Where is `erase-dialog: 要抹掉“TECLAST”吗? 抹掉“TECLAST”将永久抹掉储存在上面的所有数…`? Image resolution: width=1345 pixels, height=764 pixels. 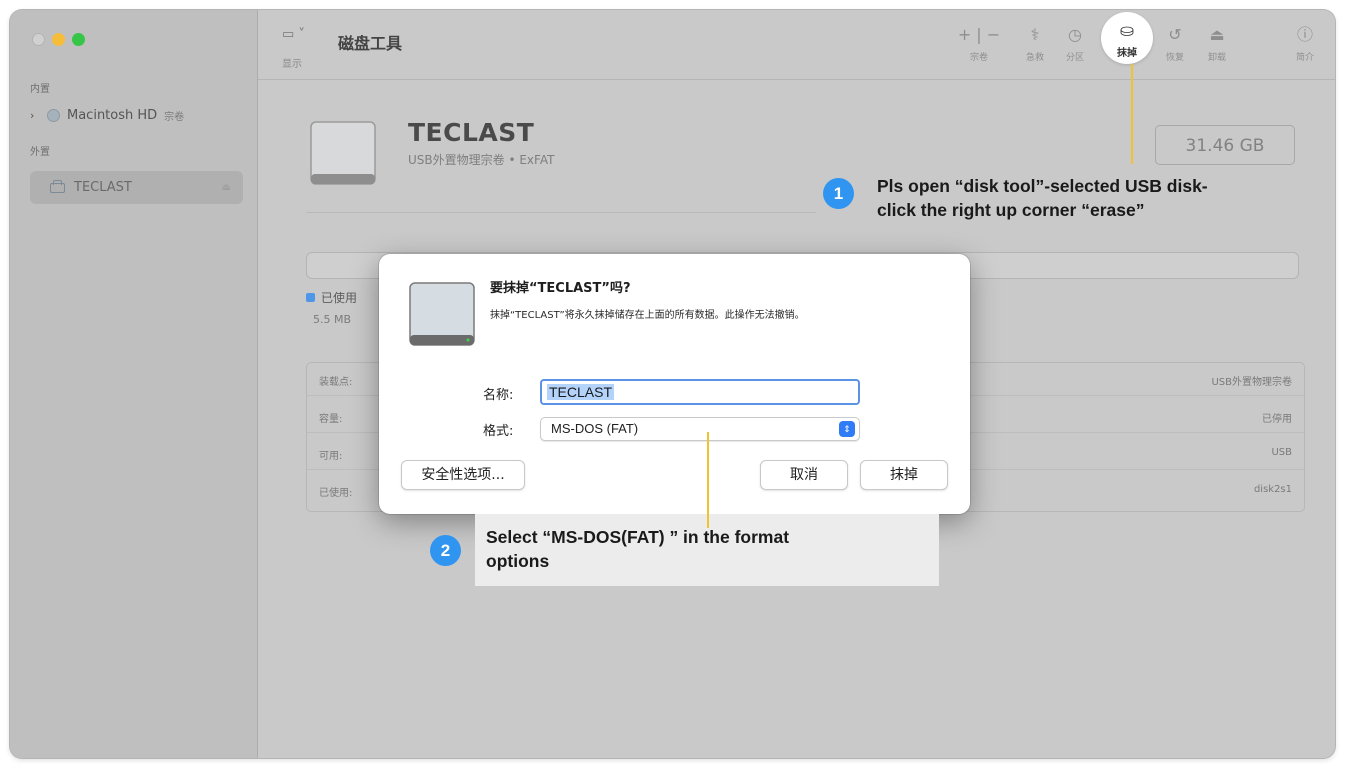 erase-dialog: 要抹掉“TECLAST”吗? 抹掉“TECLAST”将永久抹掉储存在上面的所有数… is located at coordinates (674, 384).